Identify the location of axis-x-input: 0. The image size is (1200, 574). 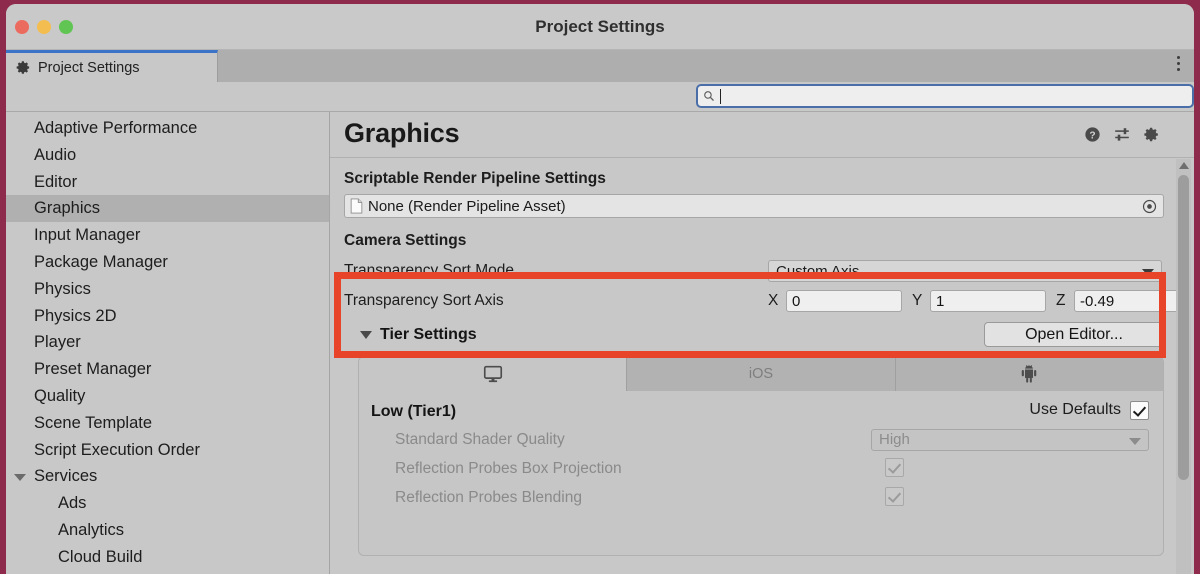
(844, 301).